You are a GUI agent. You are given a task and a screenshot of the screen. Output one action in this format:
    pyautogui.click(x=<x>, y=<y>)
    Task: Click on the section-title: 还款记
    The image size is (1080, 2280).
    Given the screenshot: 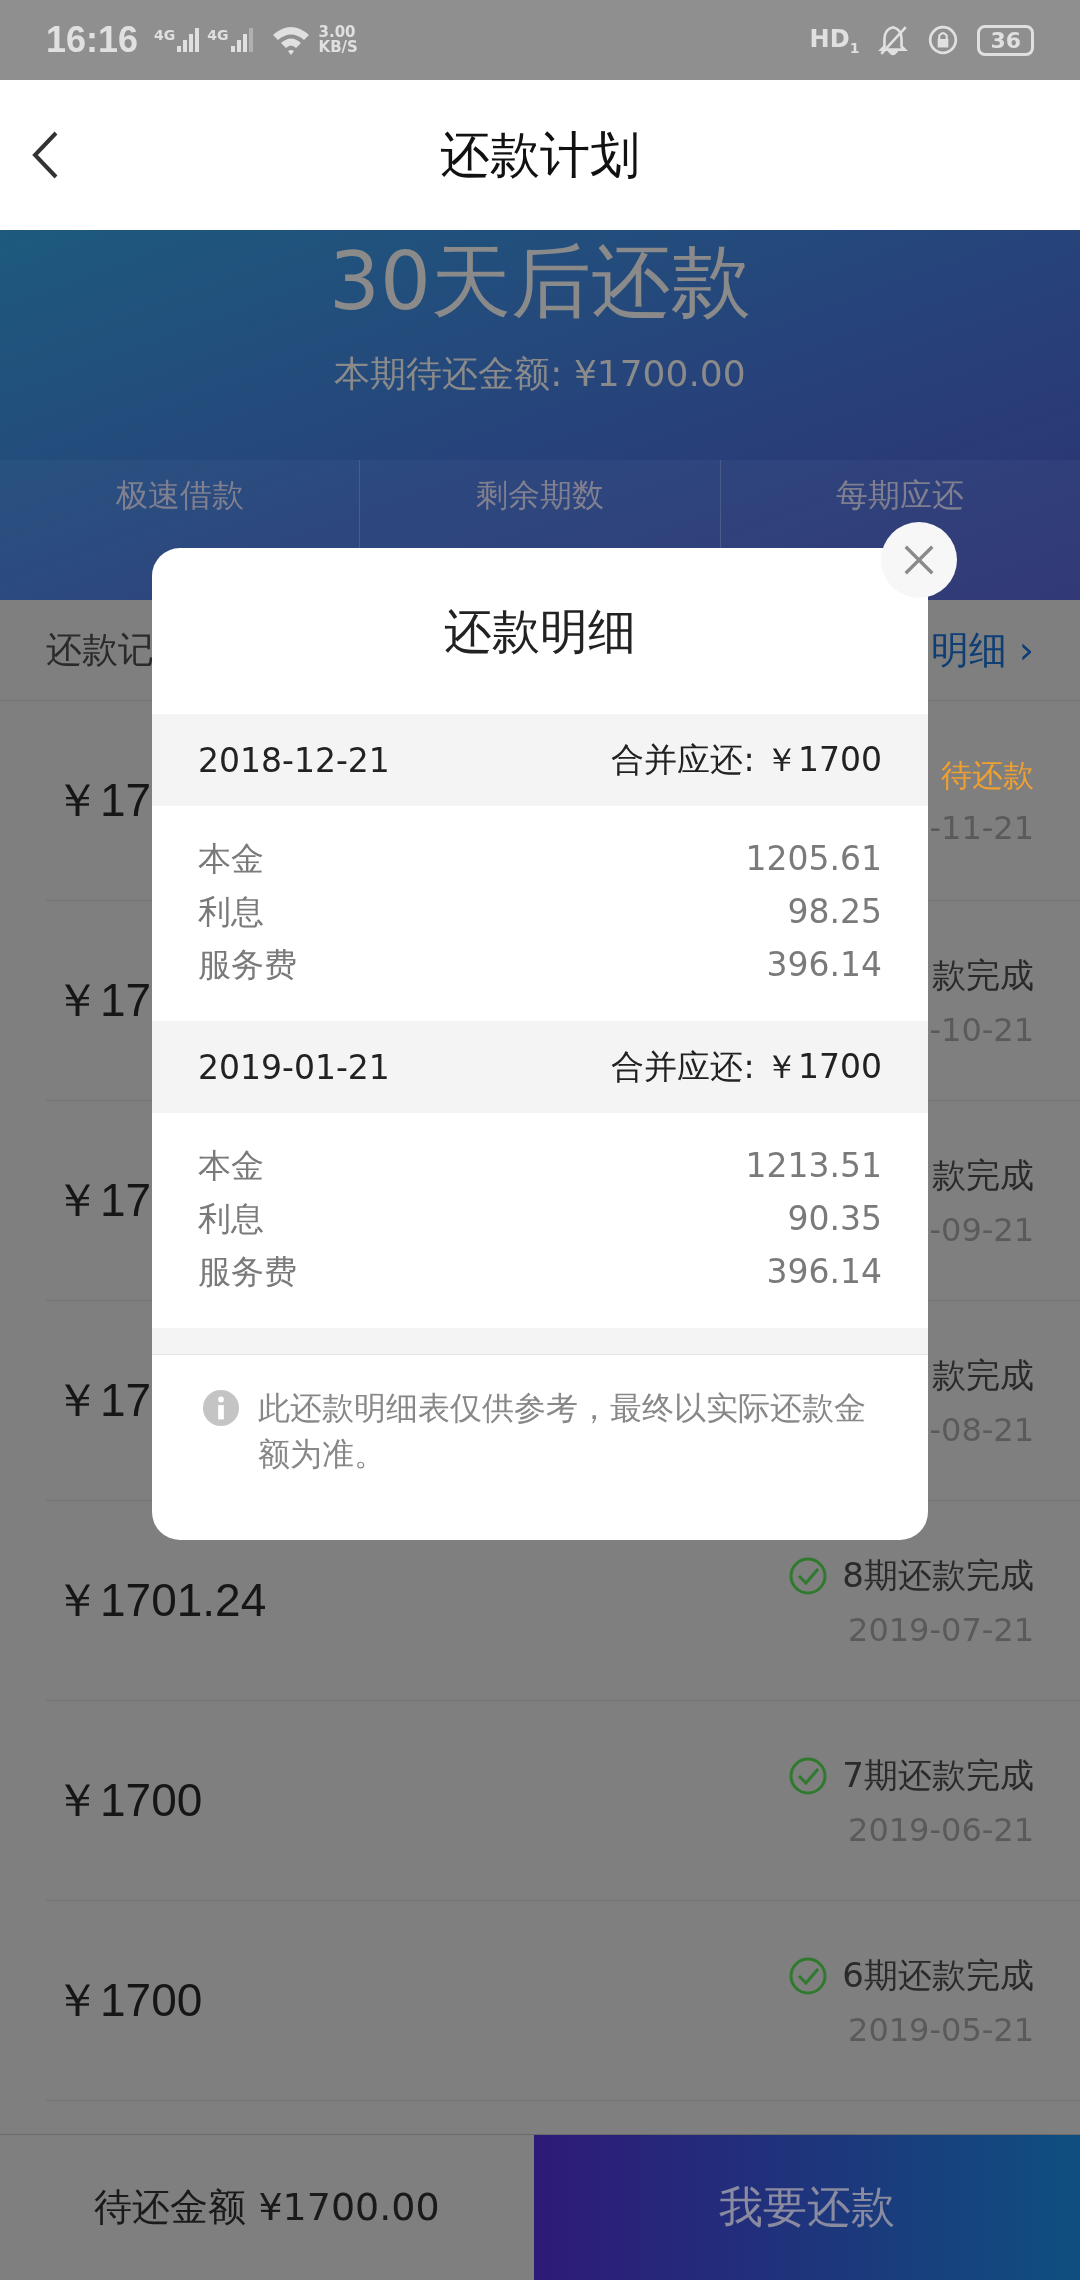 What is the action you would take?
    pyautogui.click(x=100, y=649)
    